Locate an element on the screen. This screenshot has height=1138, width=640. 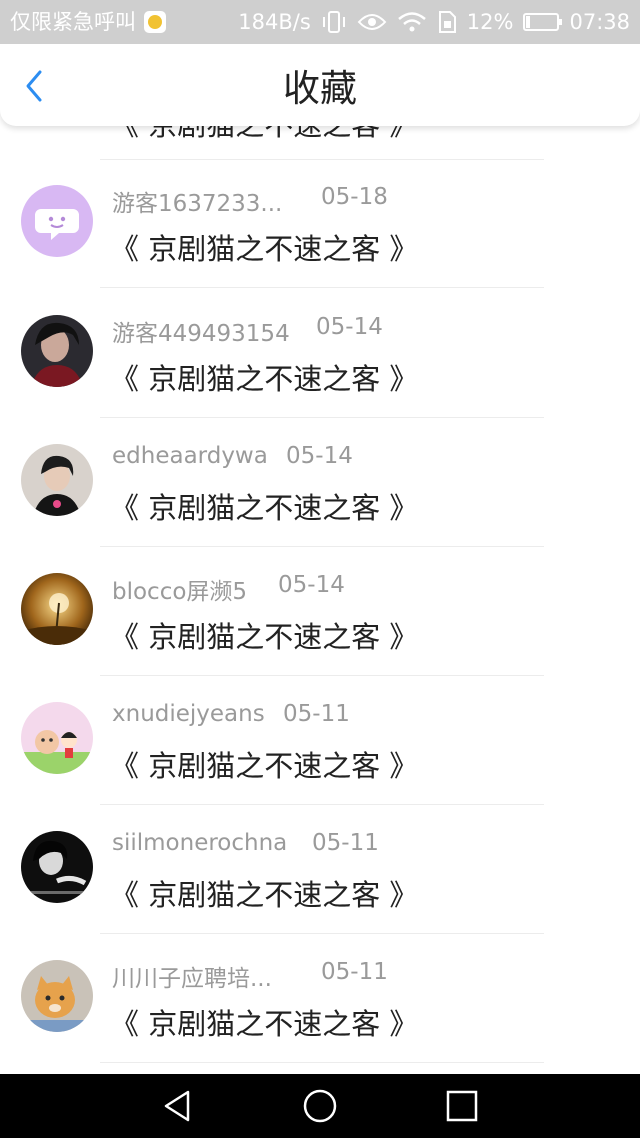
list-item: blocco屏濒5 05-14 《 京剧猫之不速之客 》 is located at coordinates (320, 611).